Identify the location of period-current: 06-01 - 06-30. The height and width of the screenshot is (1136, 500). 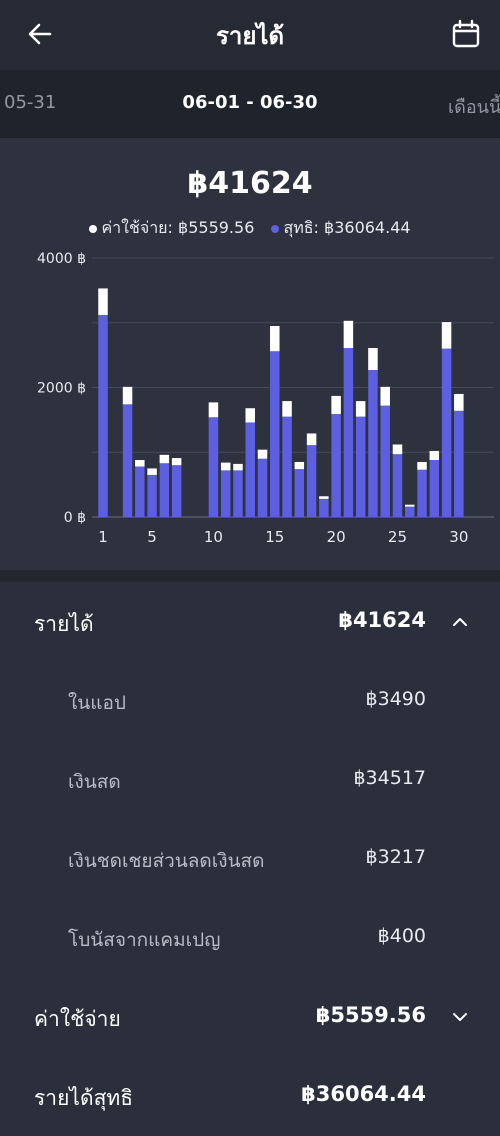
(250, 102).